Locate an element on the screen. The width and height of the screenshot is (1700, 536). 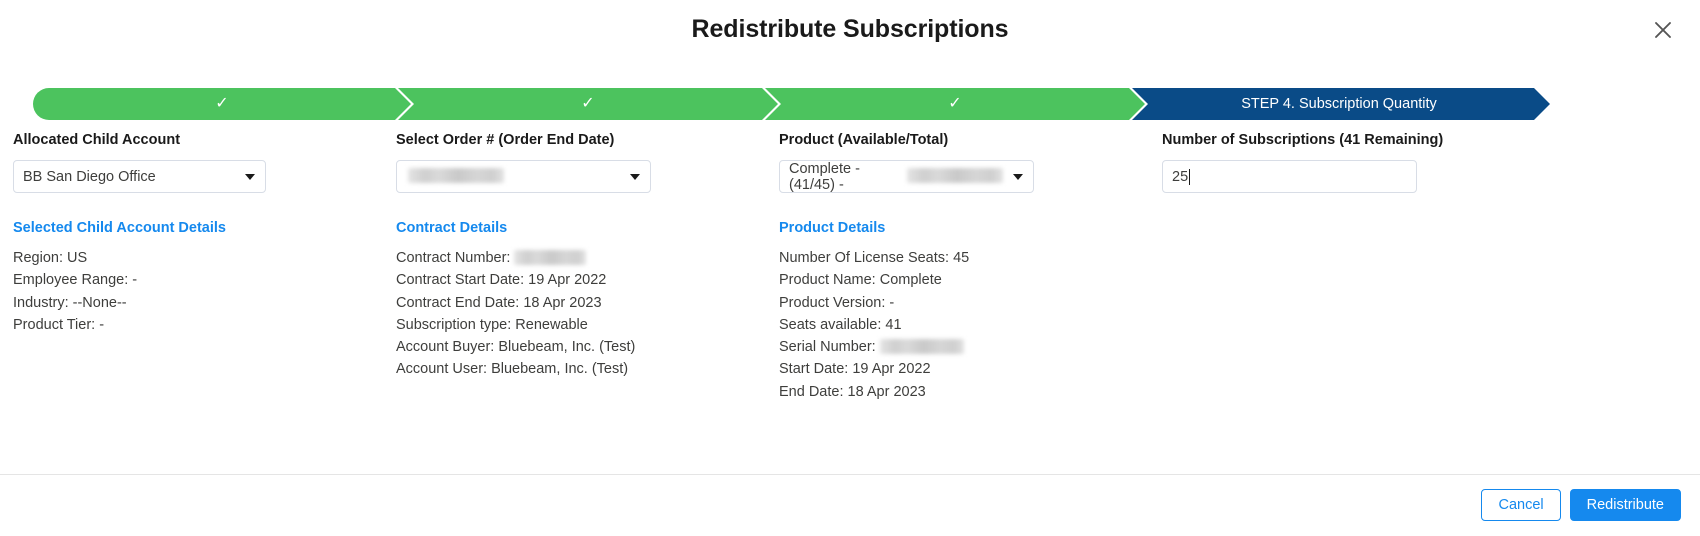
stepper-step-2: ✓ is located at coordinates (588, 104).